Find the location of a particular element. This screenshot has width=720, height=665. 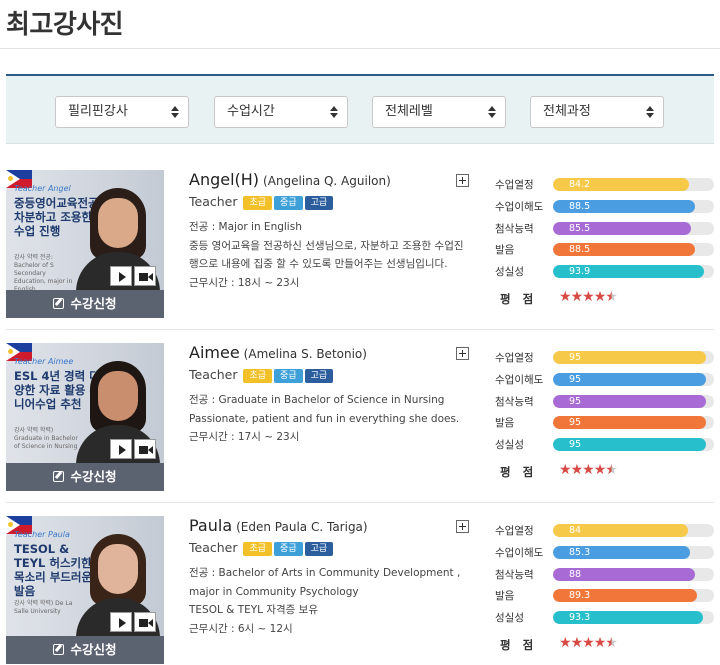

stat-value: 85.5 is located at coordinates (580, 228).